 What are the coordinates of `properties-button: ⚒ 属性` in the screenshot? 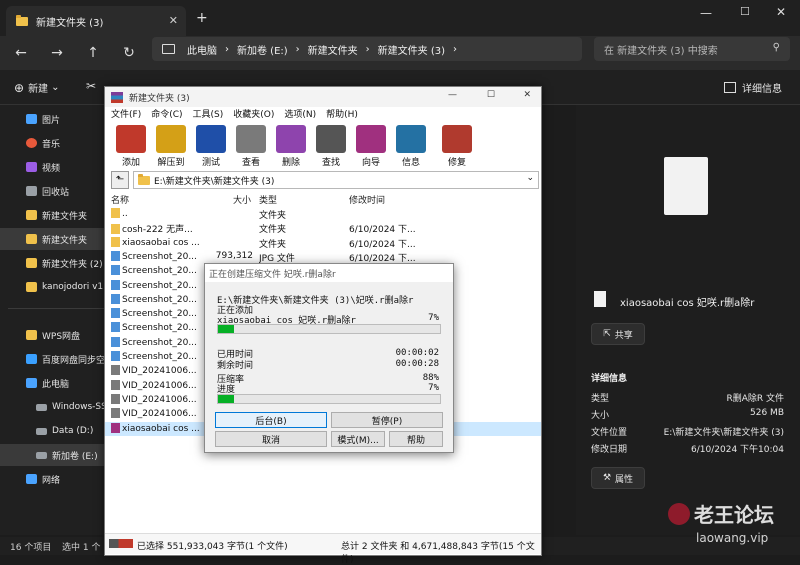 It's located at (618, 478).